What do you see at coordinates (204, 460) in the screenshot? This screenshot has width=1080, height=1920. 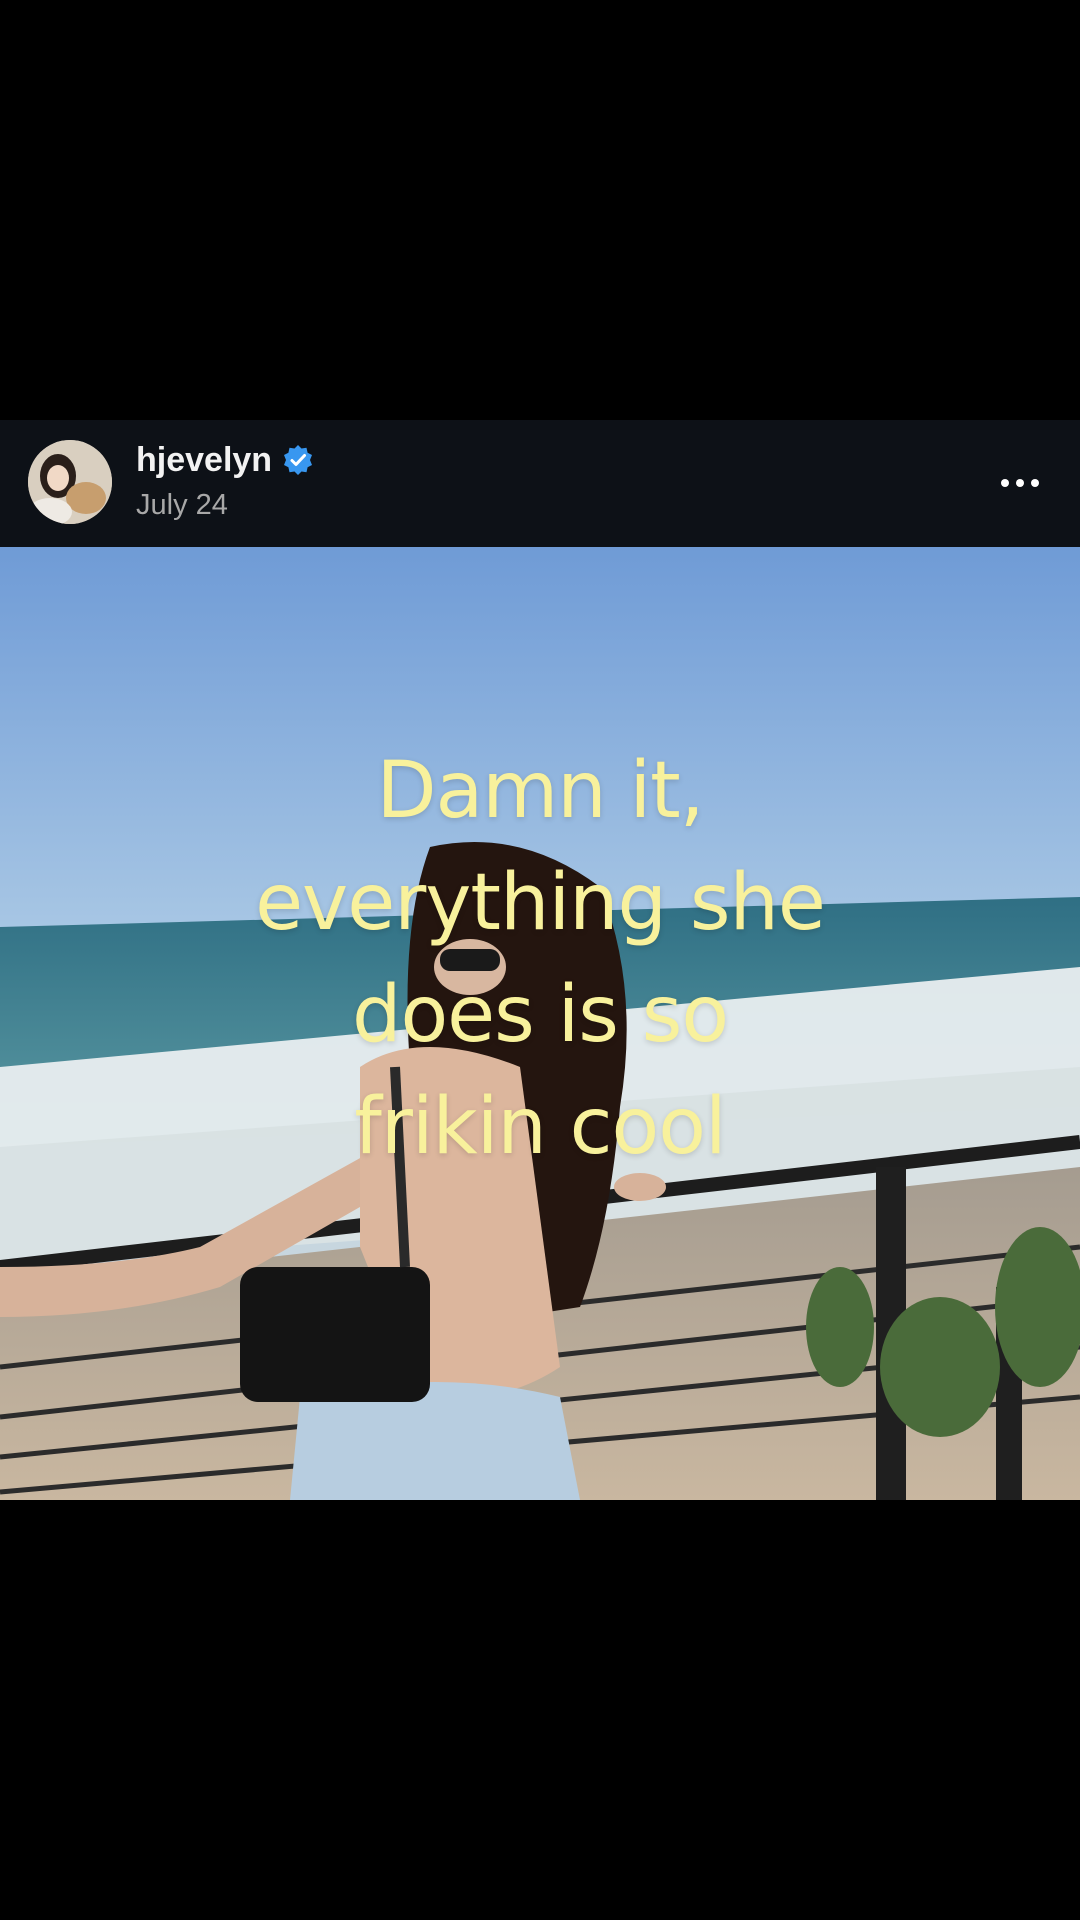 I see `username: hjevelyn` at bounding box center [204, 460].